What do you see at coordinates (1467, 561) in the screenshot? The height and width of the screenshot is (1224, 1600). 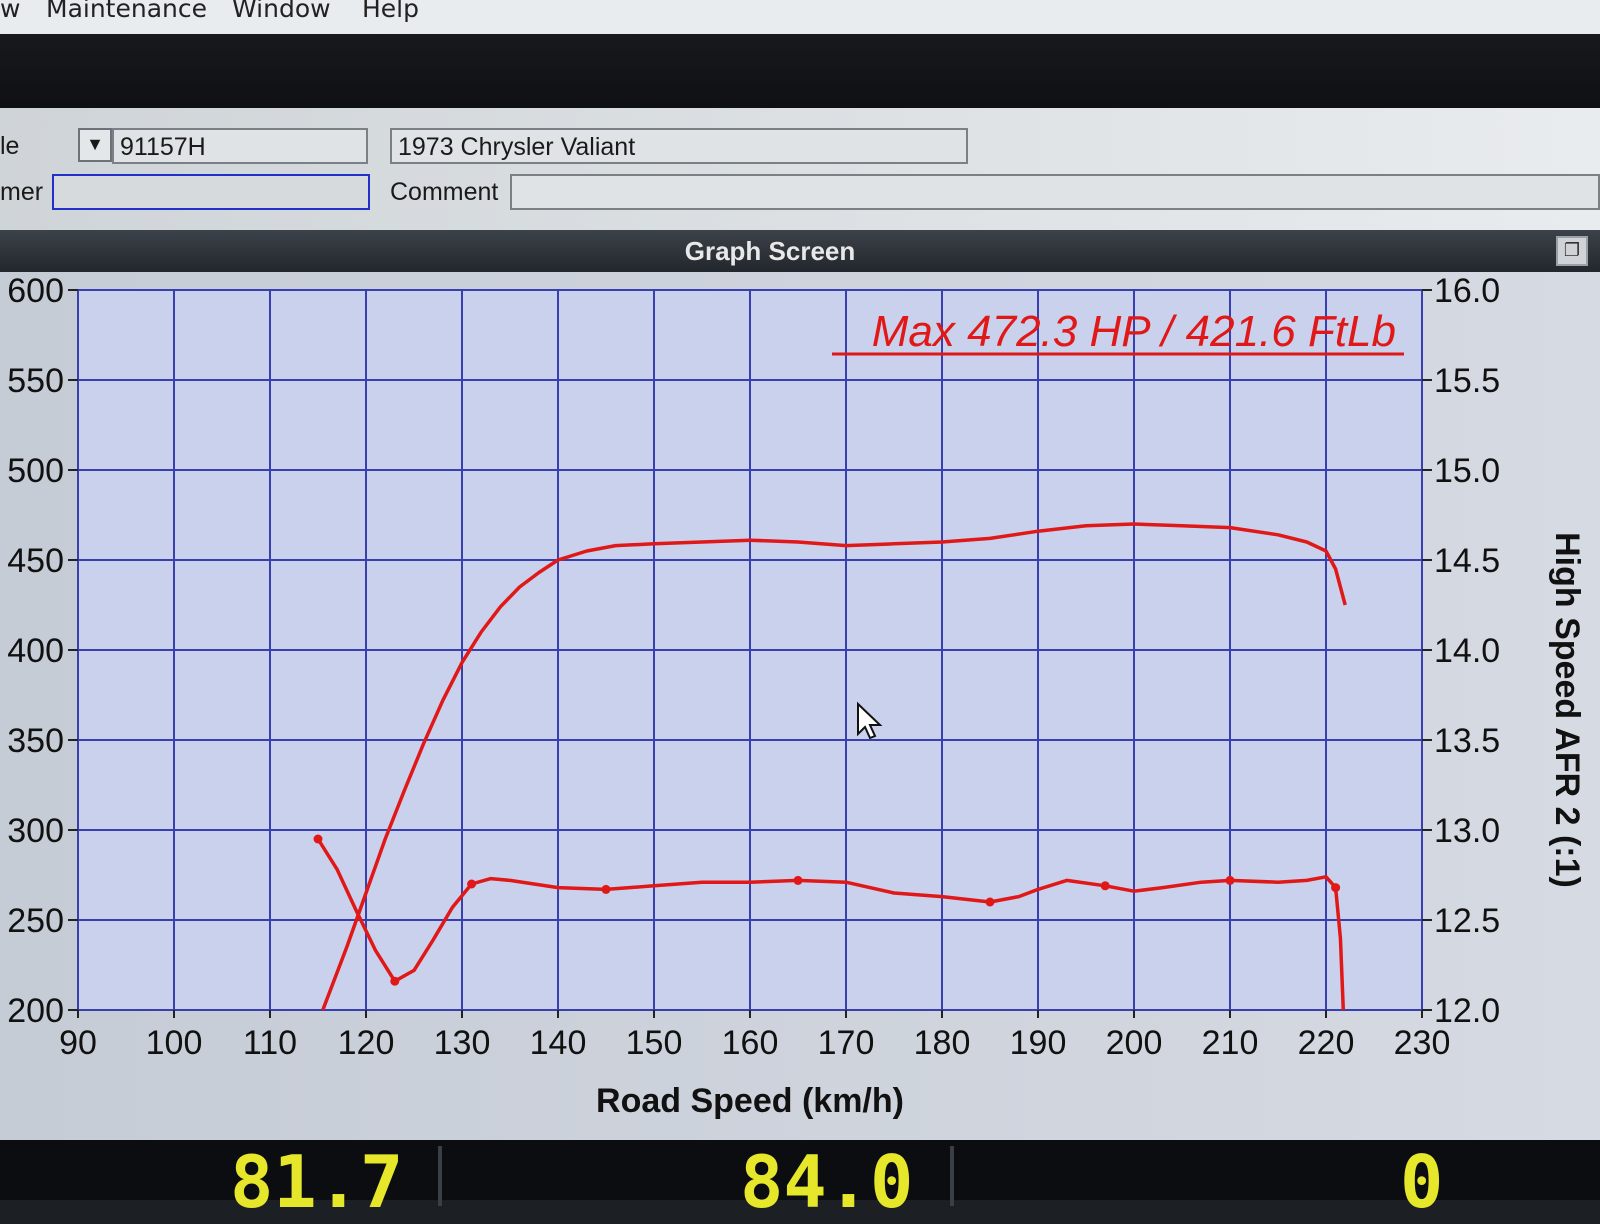 I see `y2-tick-label: 14.5` at bounding box center [1467, 561].